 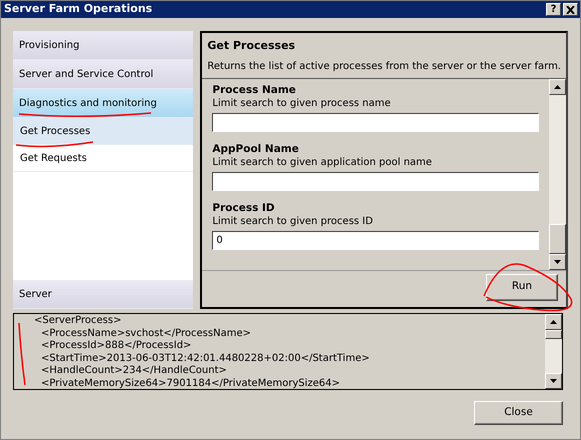 What do you see at coordinates (146, 334) in the screenshot?
I see `output-line: <ProcessName>svchost</ProcessName>` at bounding box center [146, 334].